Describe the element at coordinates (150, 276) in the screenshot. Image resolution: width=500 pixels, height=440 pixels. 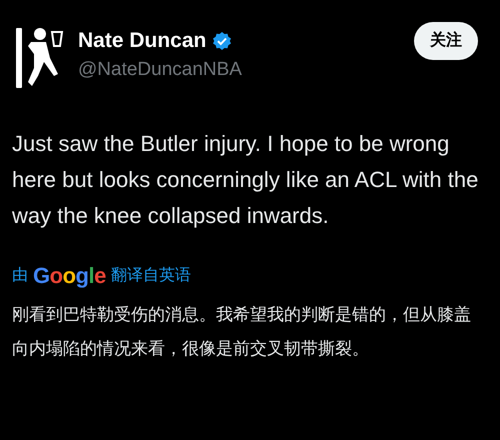
I see `translated-from-link: 翻译自英语` at that location.